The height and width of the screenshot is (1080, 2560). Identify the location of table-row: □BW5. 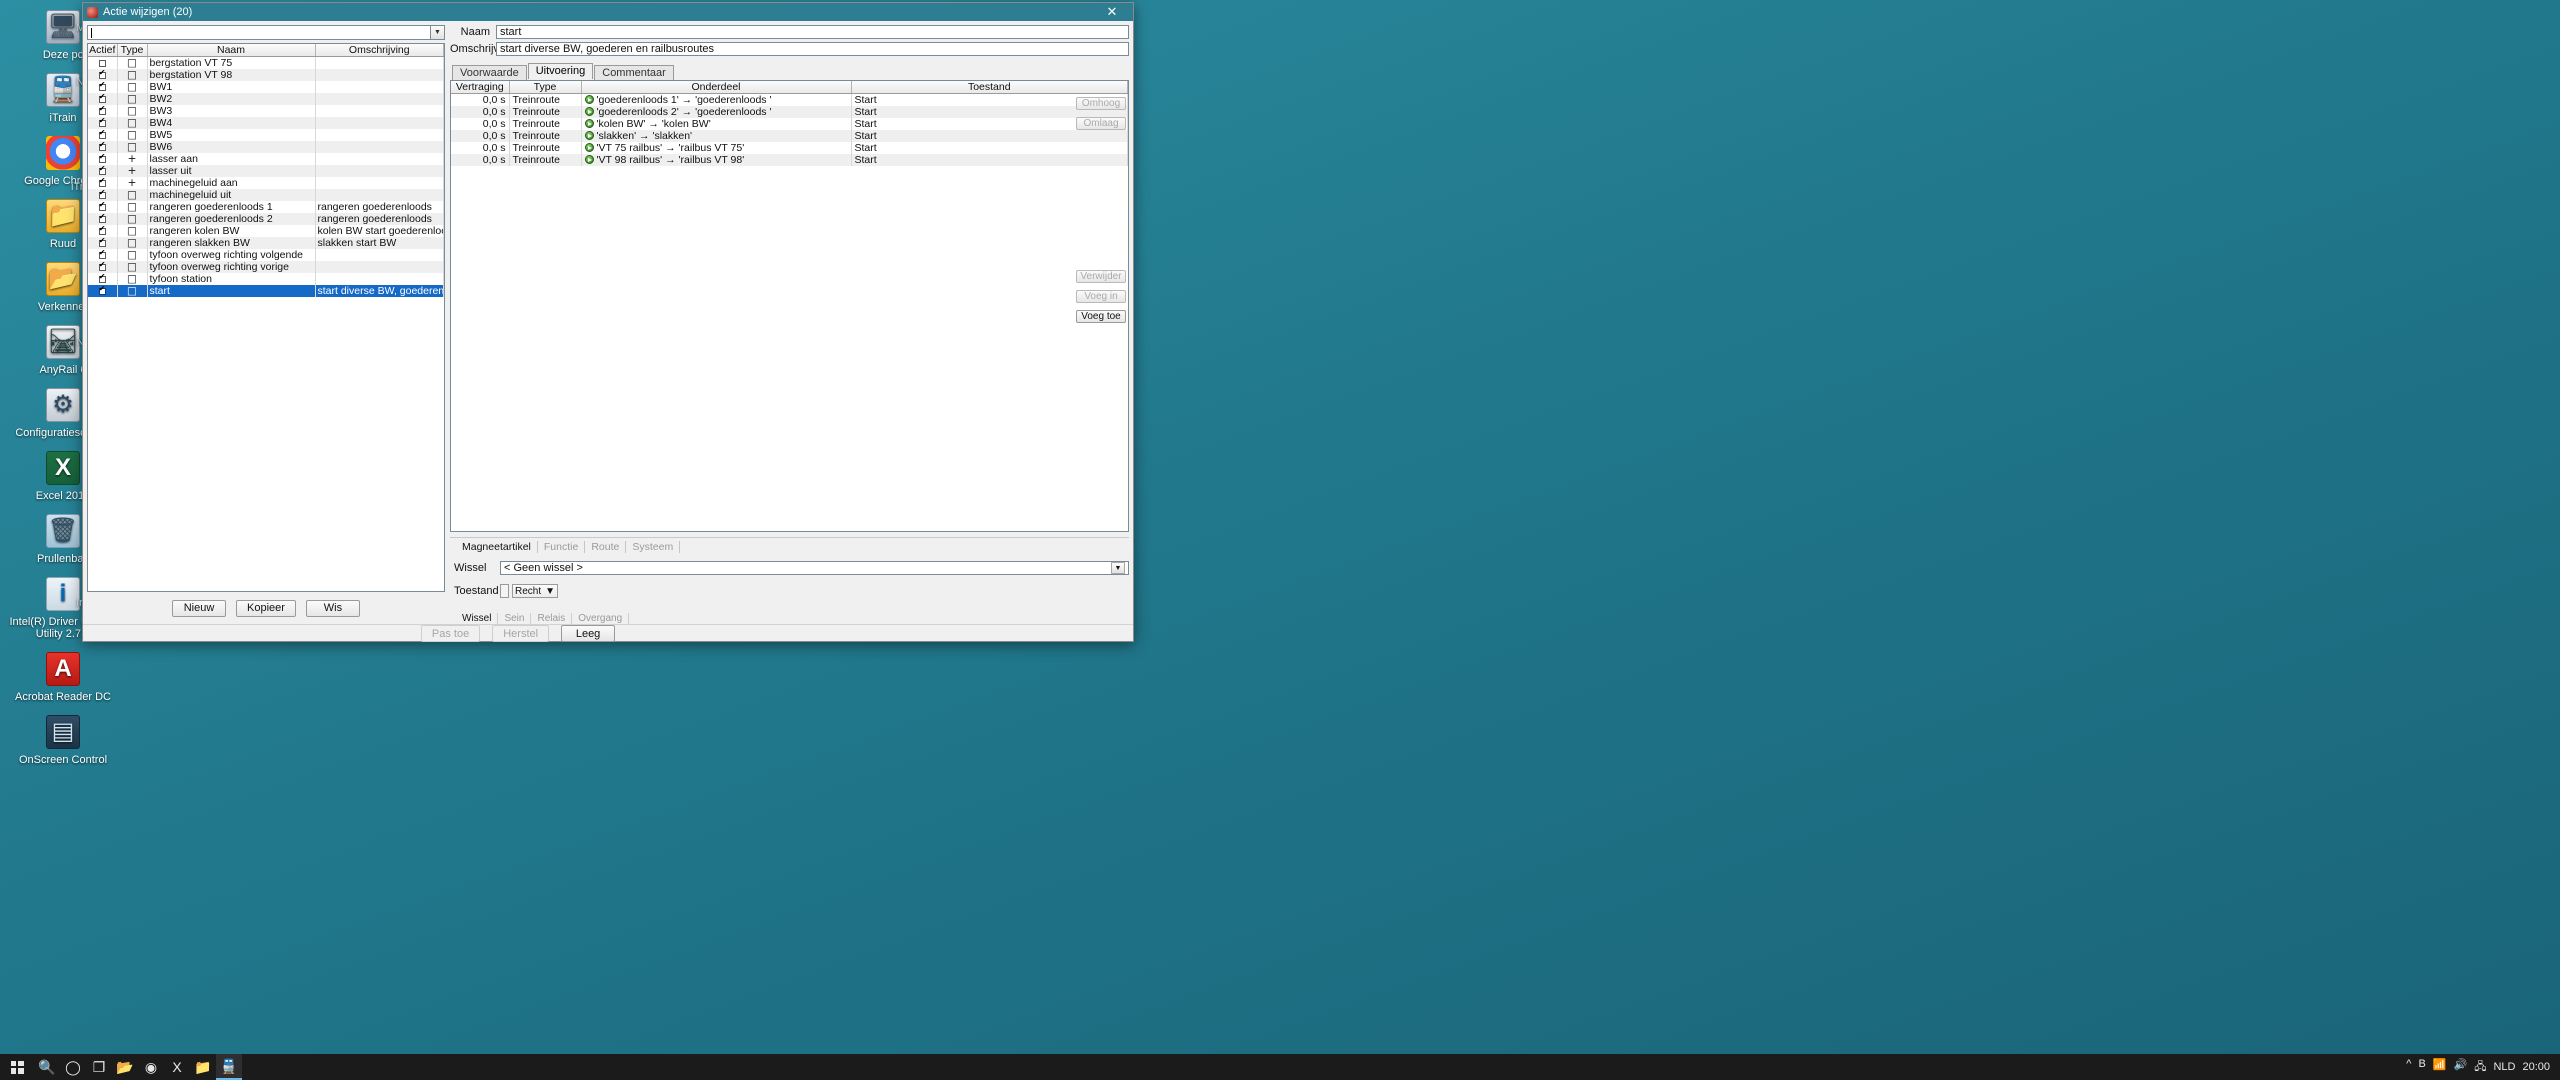
(266, 135).